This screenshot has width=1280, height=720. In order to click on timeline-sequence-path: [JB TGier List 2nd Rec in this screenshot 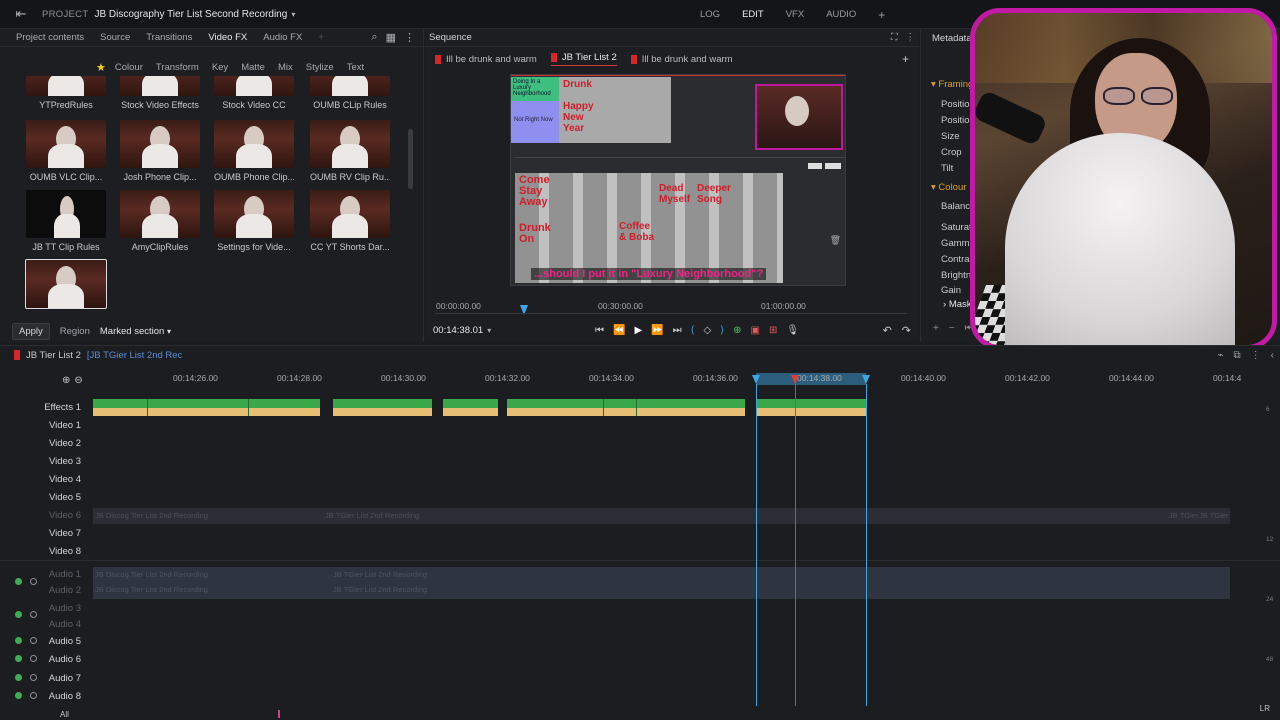, I will do `click(134, 355)`.